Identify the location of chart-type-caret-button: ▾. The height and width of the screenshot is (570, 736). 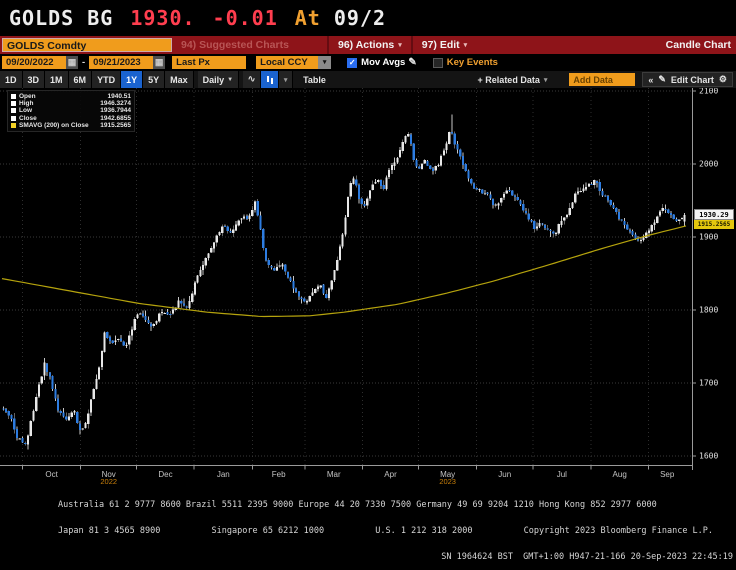
(286, 79).